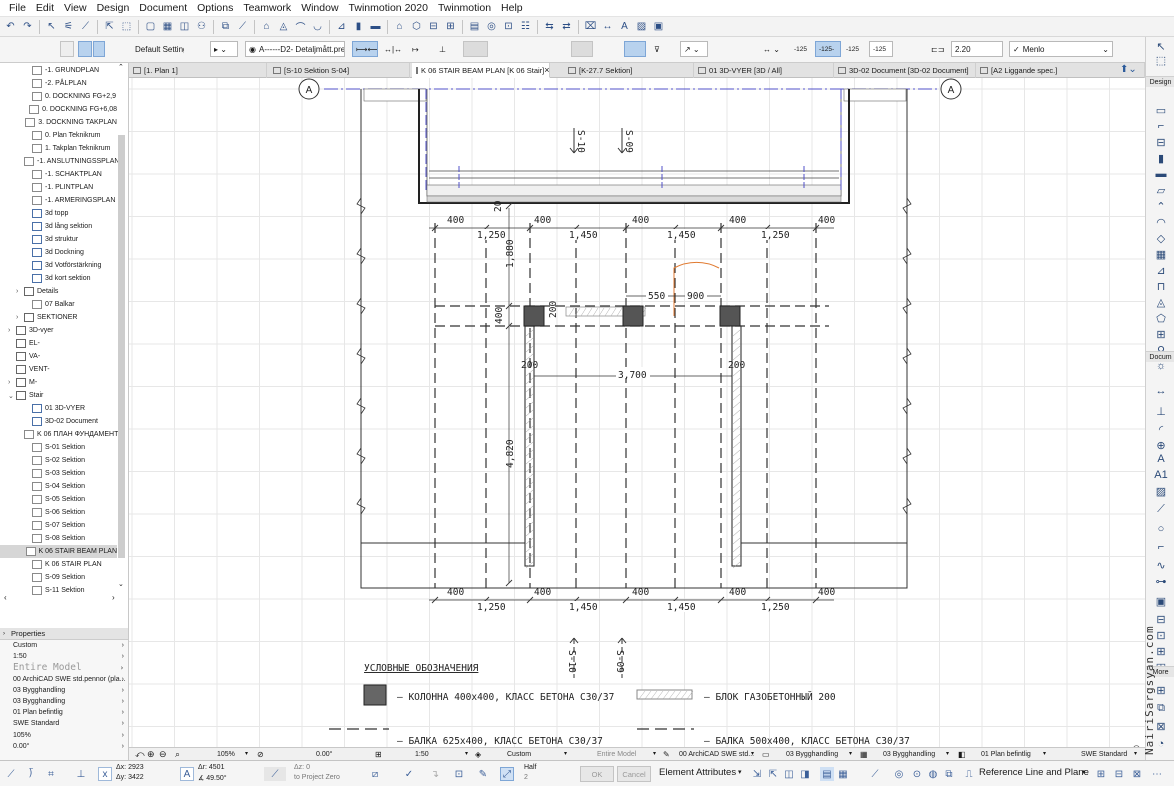 The width and height of the screenshot is (1174, 786). Describe the element at coordinates (433, 26) in the screenshot. I see `section-icon: ⊟` at that location.